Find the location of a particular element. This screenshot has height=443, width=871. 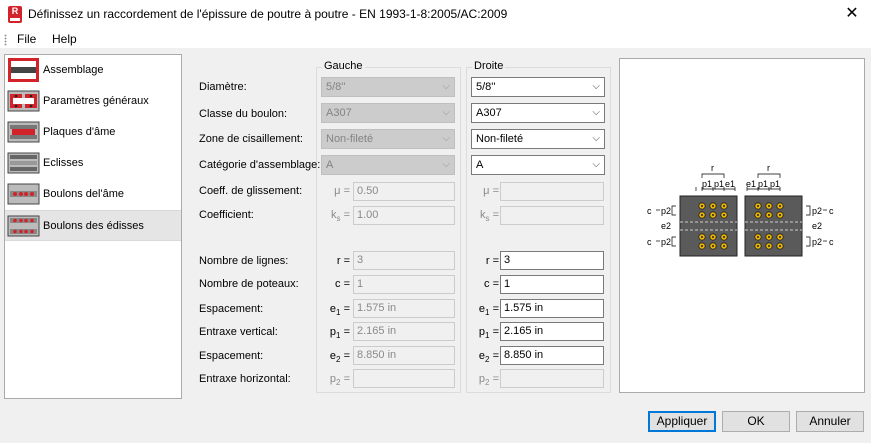

left-coefficient-input: 1.00 is located at coordinates (404, 215).